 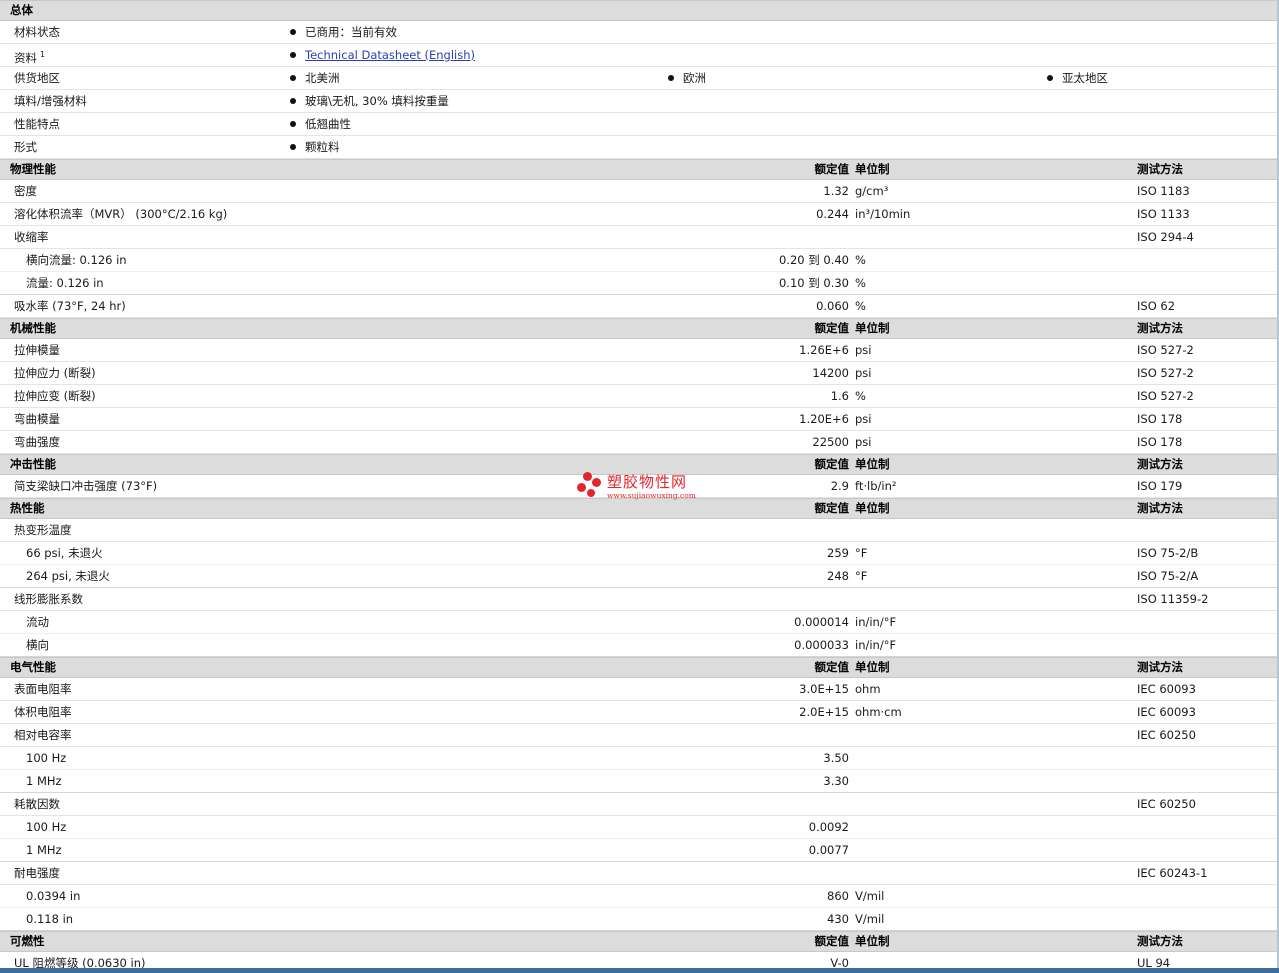 What do you see at coordinates (27, 508) in the screenshot?
I see `section-title: 热性能` at bounding box center [27, 508].